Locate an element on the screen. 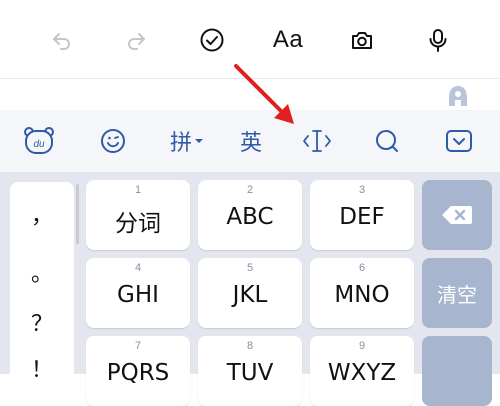 The image size is (500, 406). redo-icon is located at coordinates (136, 41).